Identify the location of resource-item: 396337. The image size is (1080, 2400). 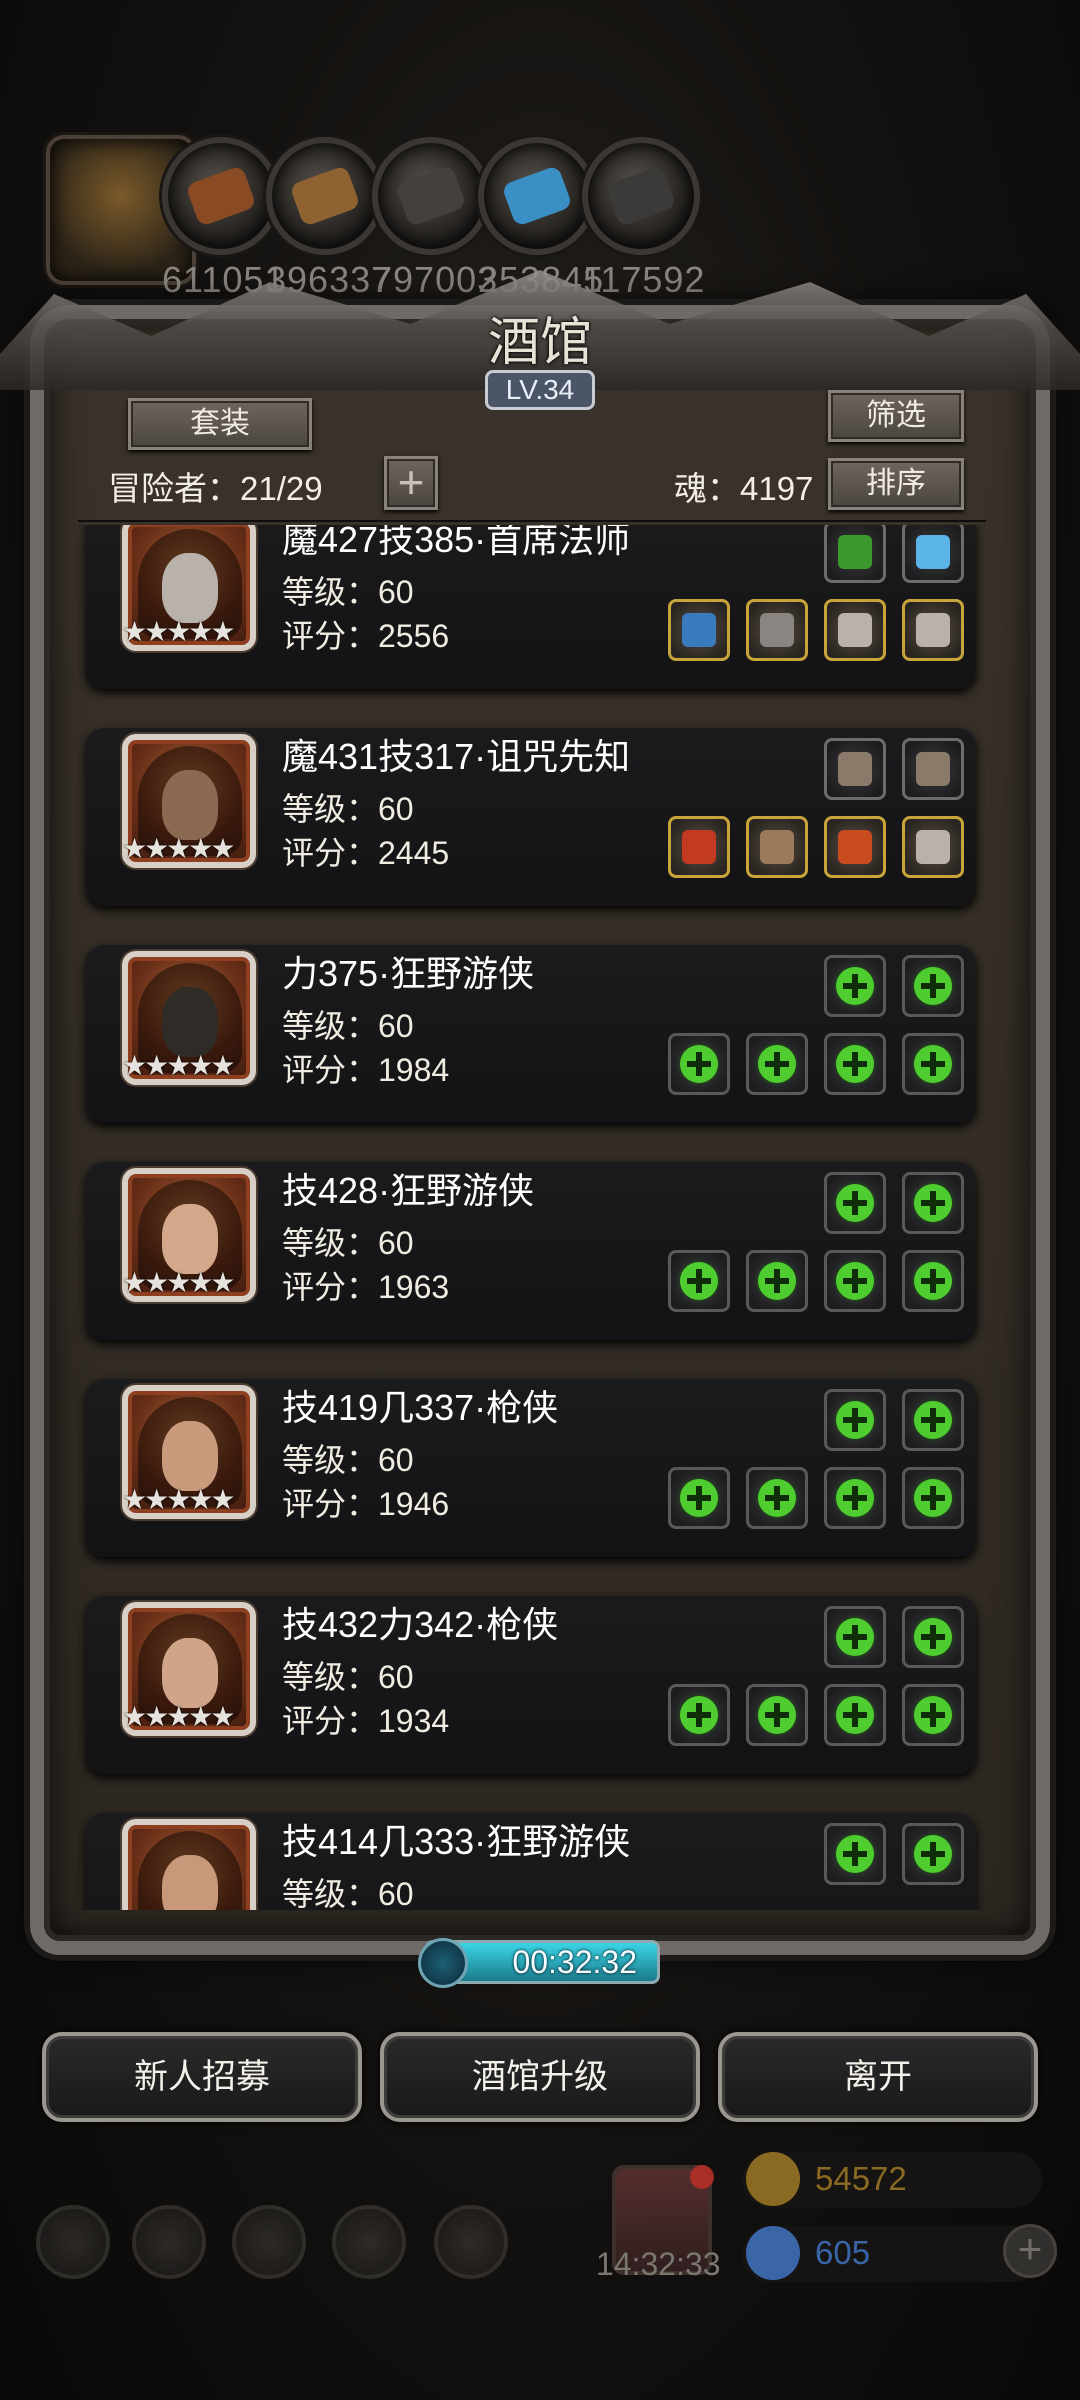
(328, 218).